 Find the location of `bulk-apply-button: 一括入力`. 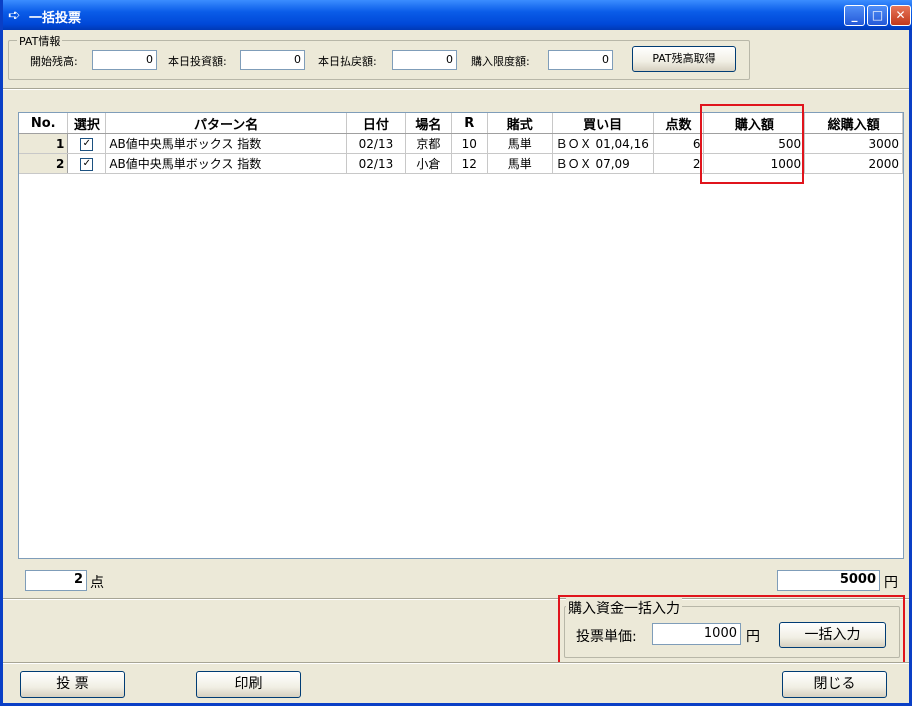

bulk-apply-button: 一括入力 is located at coordinates (832, 635).